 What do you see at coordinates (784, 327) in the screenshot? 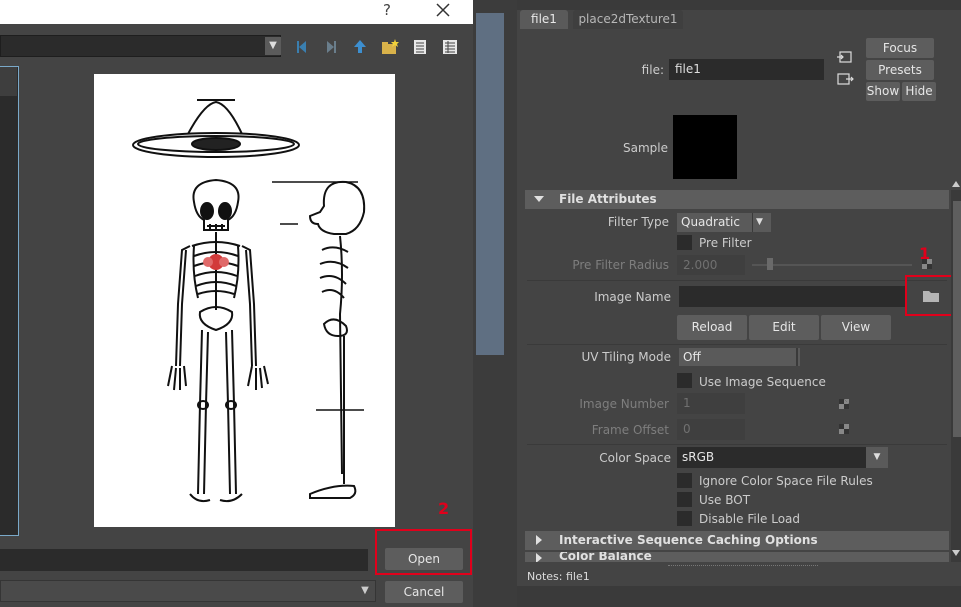
I see `edit-button: Edit` at bounding box center [784, 327].